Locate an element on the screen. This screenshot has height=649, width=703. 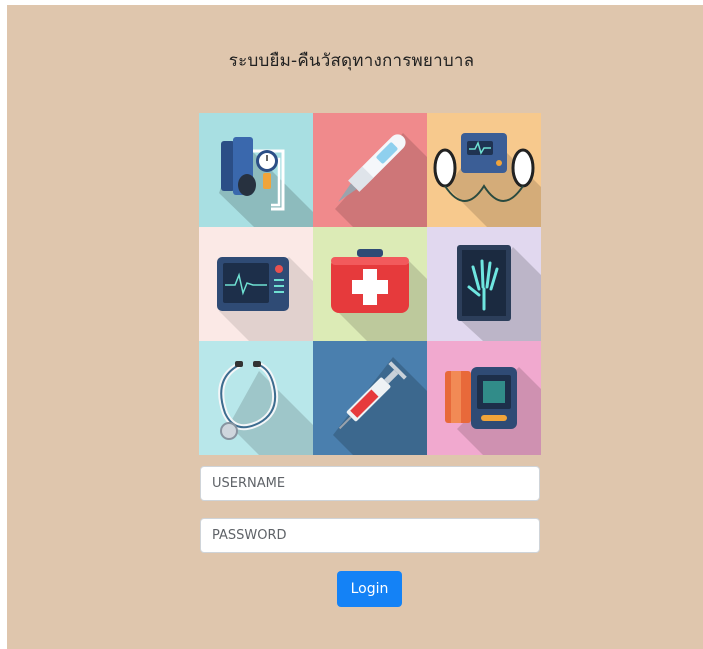
tile-xray is located at coordinates (484, 284).